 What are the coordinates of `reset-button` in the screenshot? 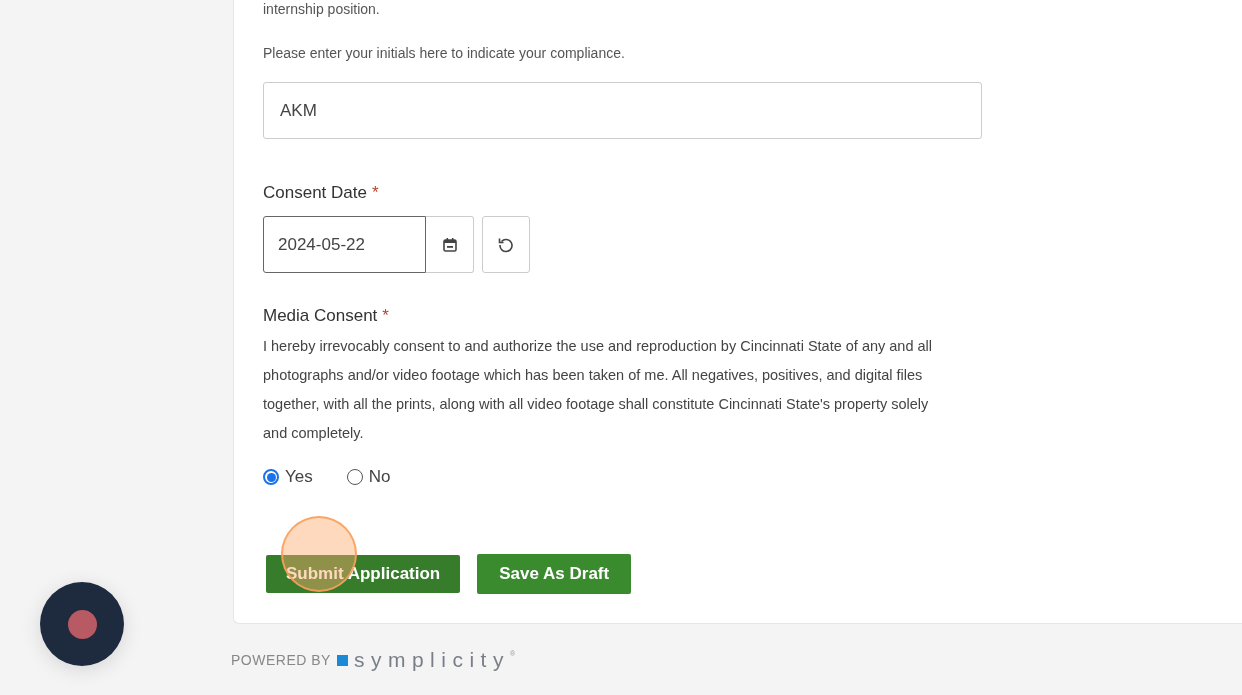 It's located at (506, 244).